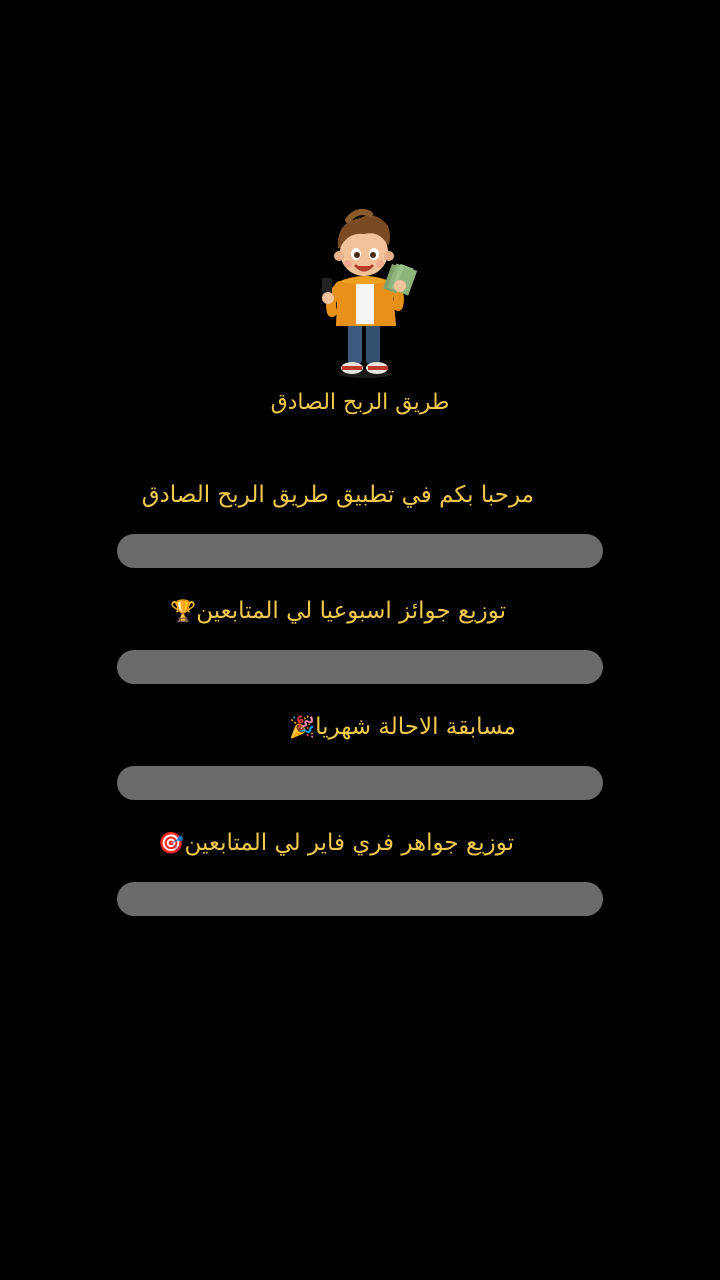 The image size is (720, 1280). I want to click on app-title: طريق الربح الصادق, so click(360, 402).